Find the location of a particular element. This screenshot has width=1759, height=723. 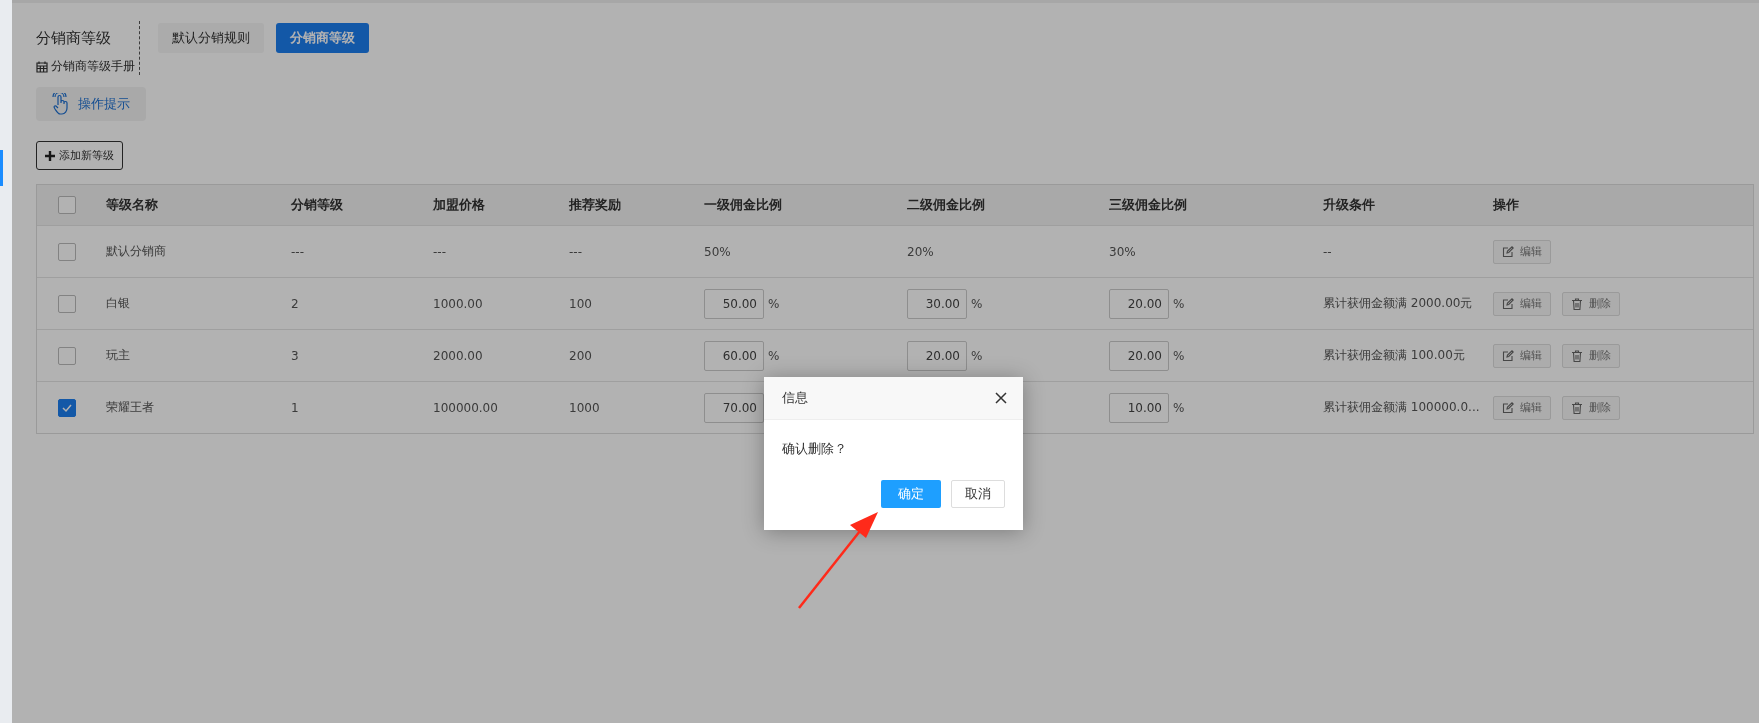

table-cell: 20% is located at coordinates (920, 251).